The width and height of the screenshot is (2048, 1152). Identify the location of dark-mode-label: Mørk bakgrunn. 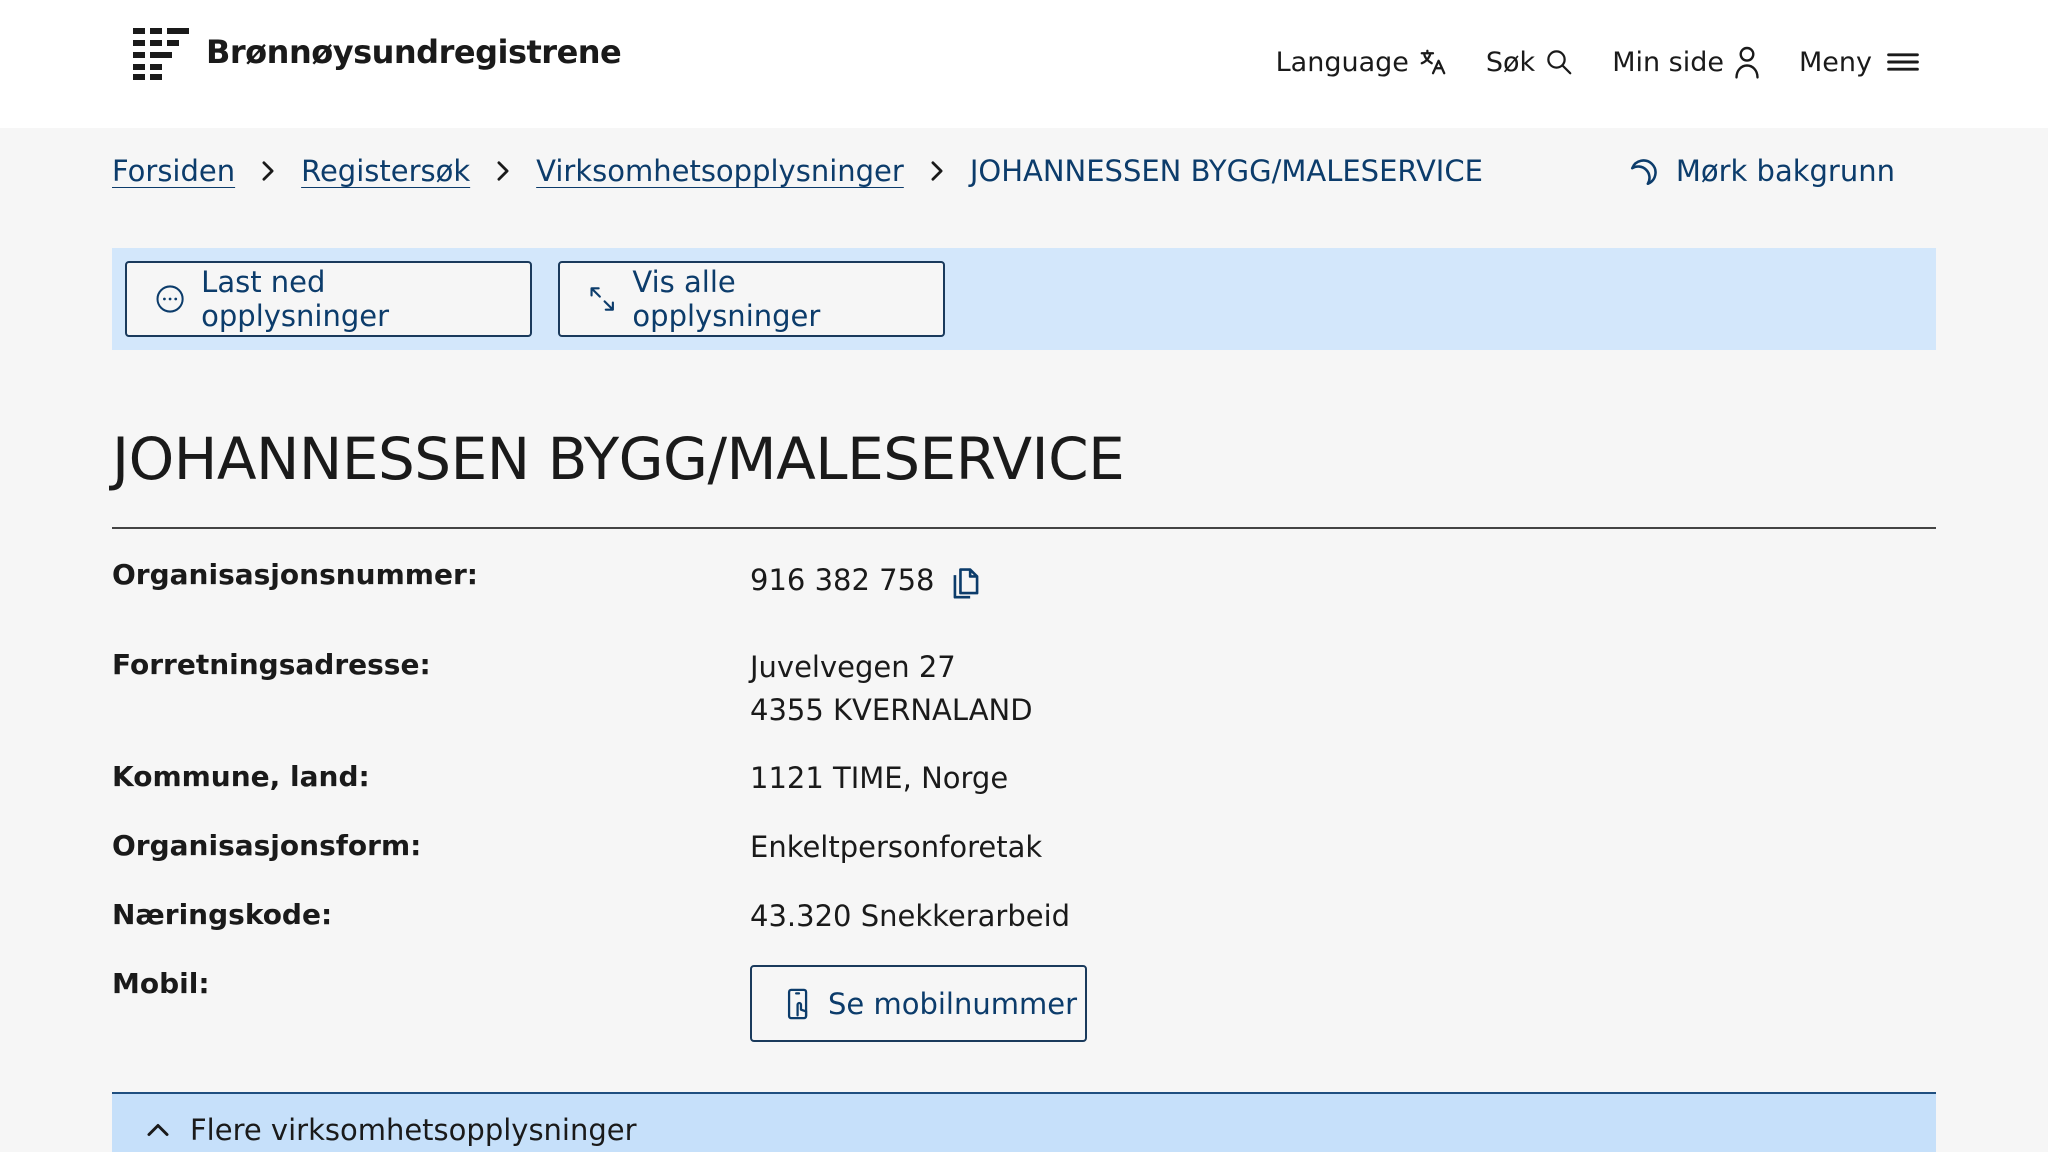
(1785, 171).